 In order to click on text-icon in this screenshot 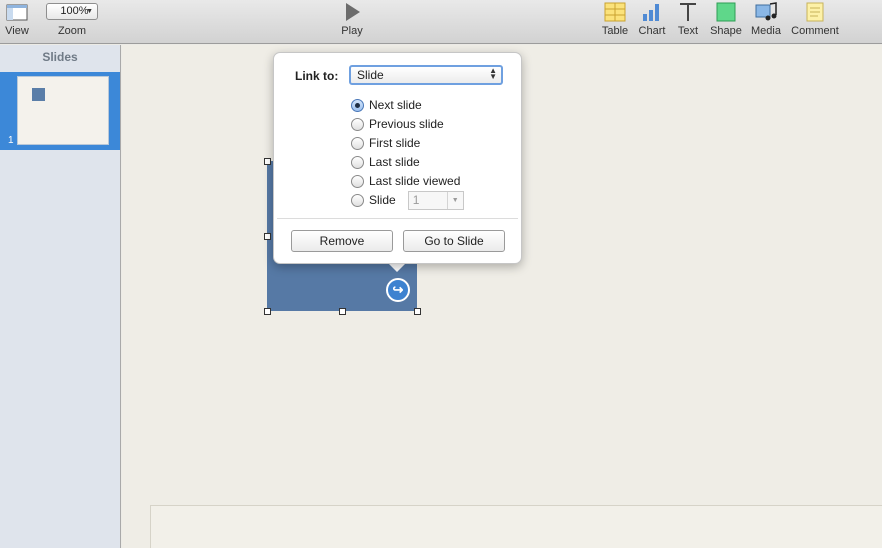, I will do `click(688, 12)`.